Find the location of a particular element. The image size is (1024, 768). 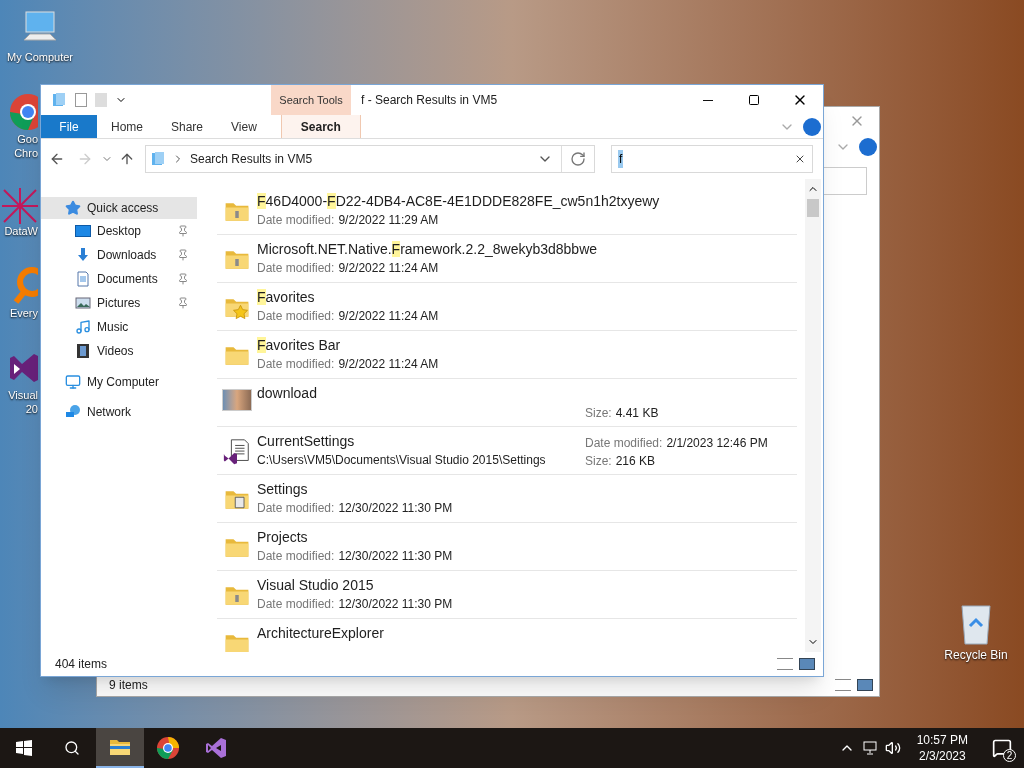

result-row: Projects Date modified: 12/30/2022 11:30 PM is located at coordinates (507, 547).